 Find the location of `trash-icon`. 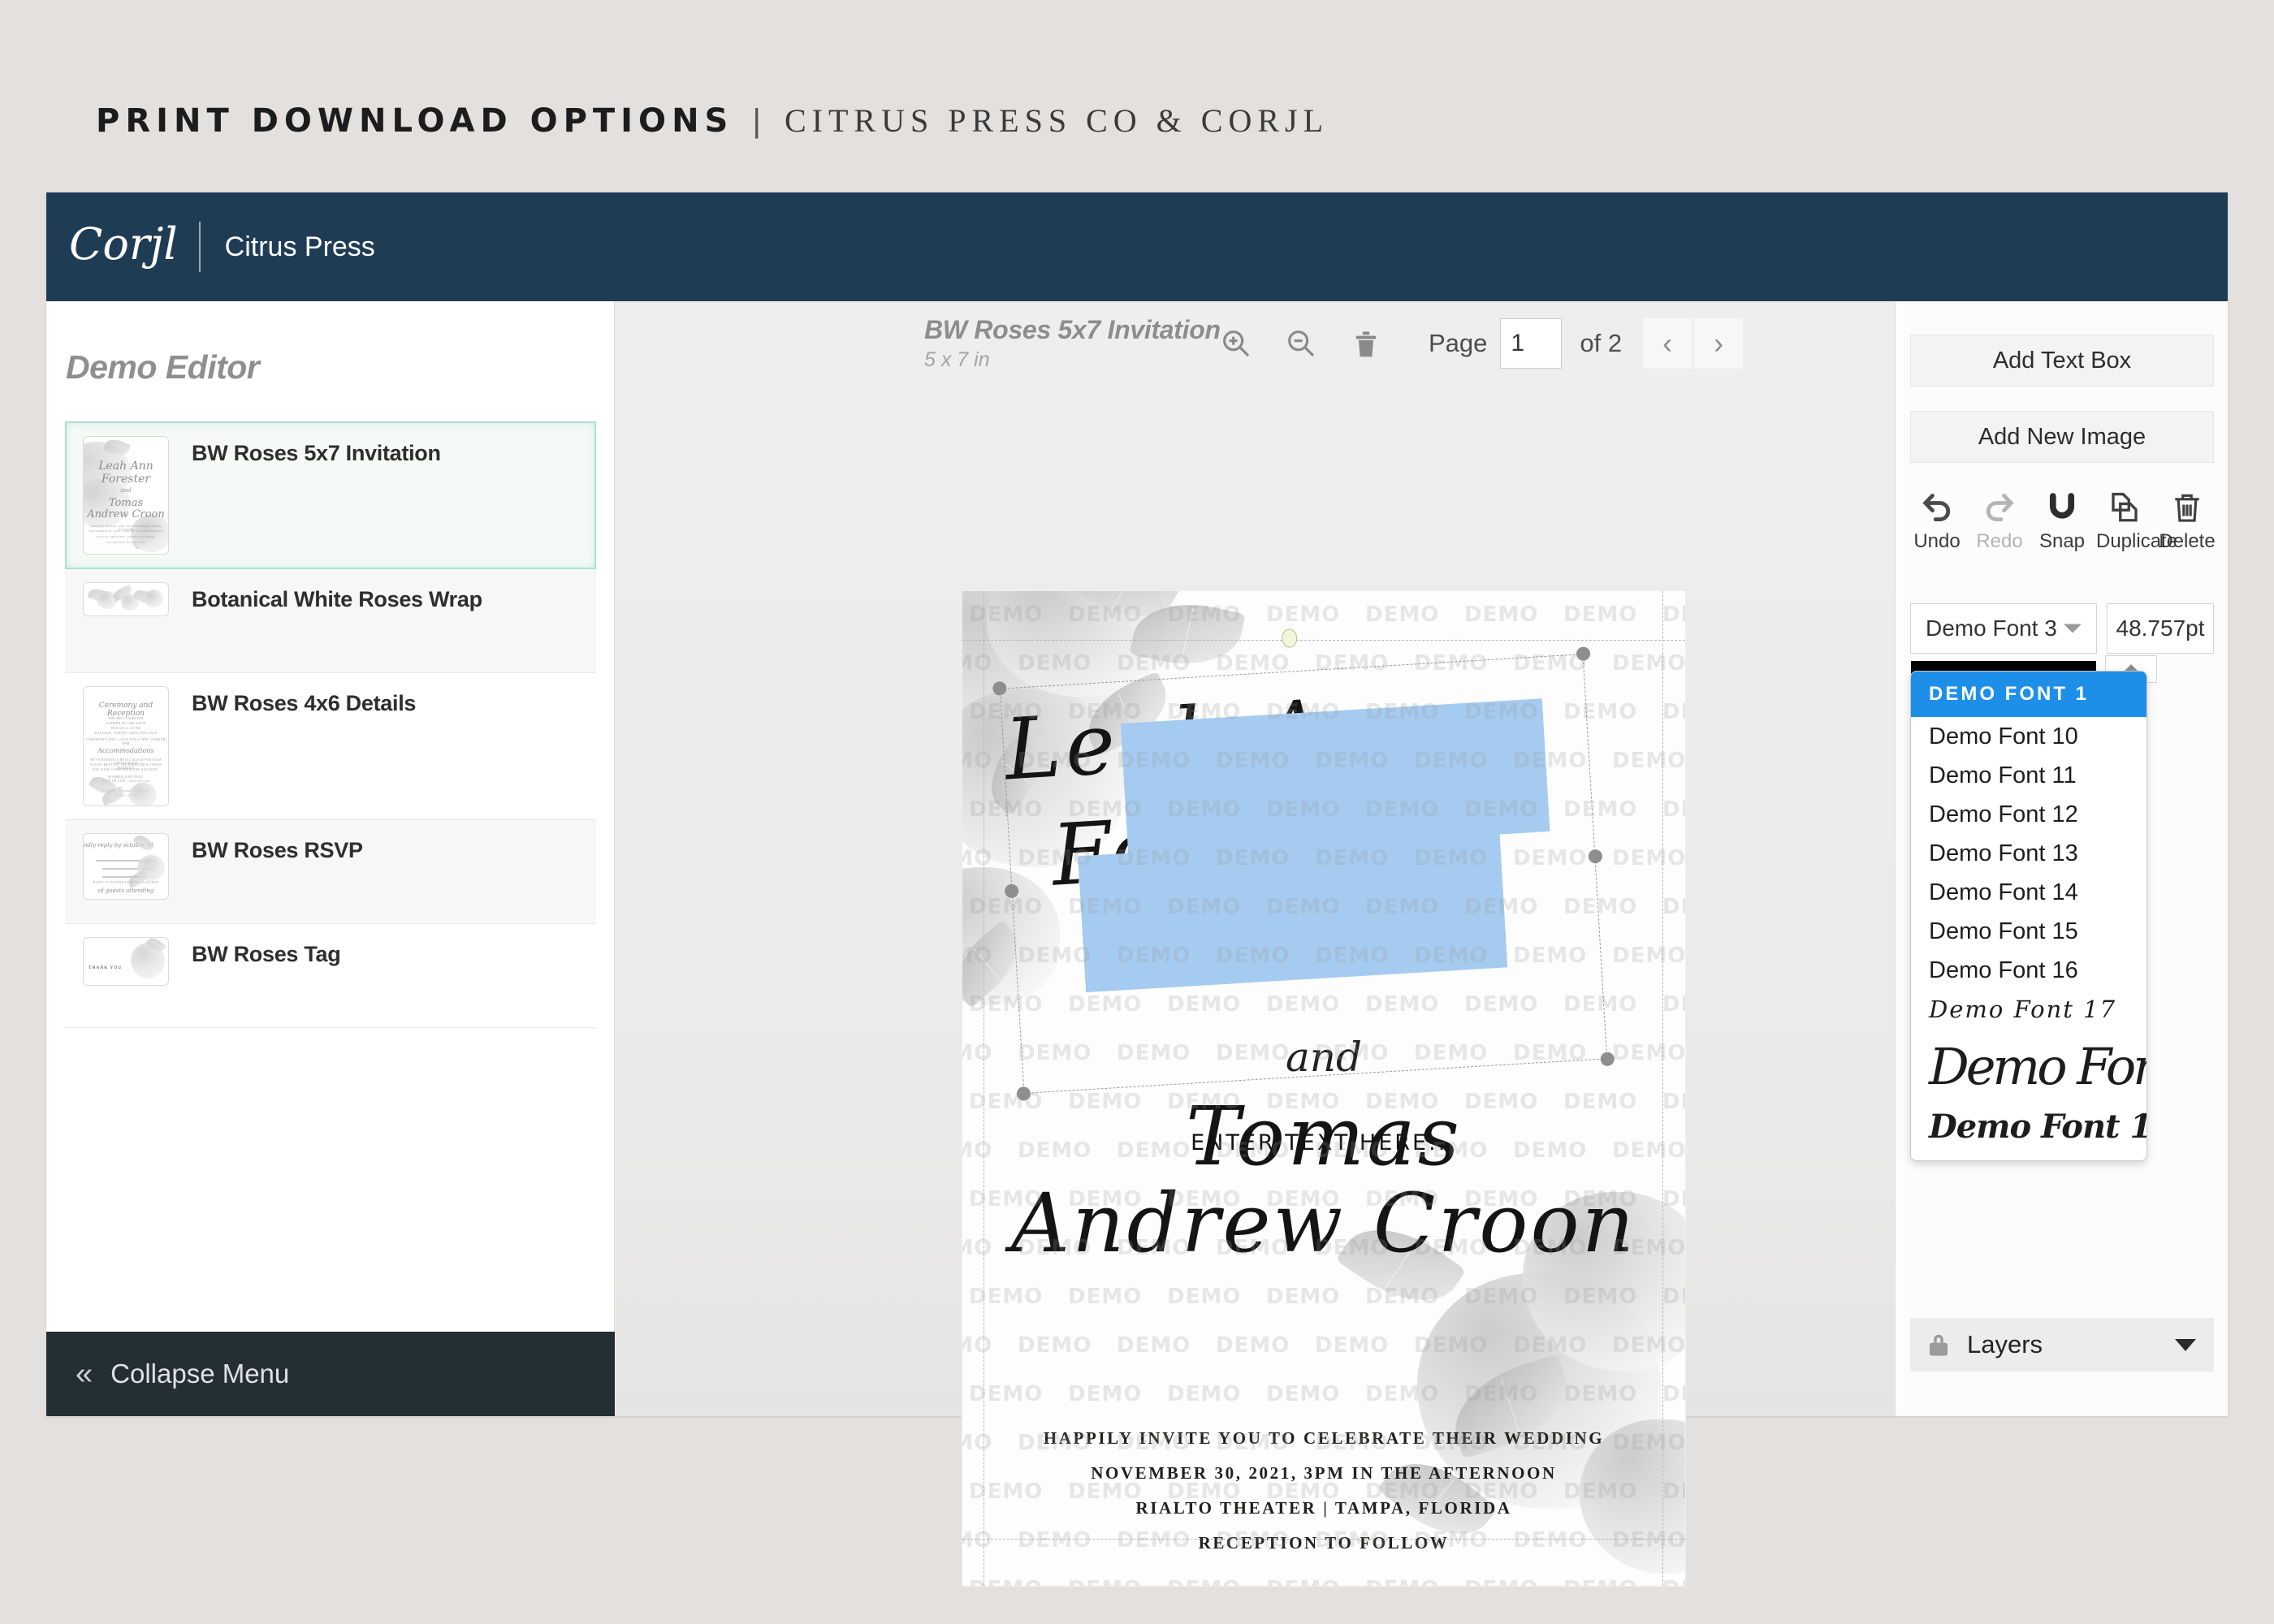

trash-icon is located at coordinates (1366, 344).